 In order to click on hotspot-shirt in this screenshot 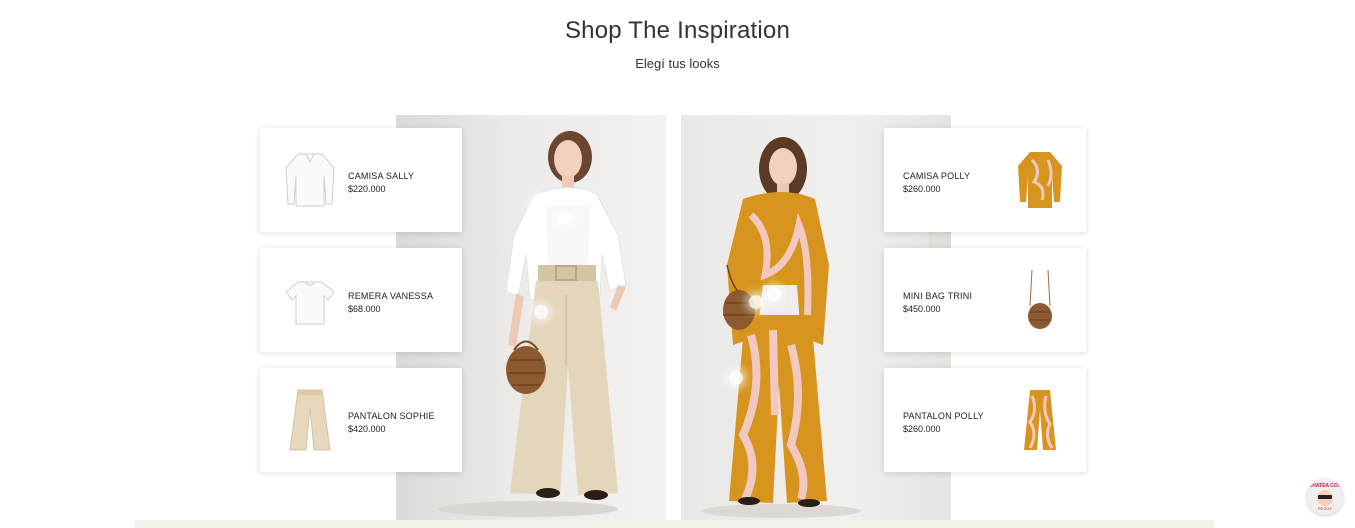, I will do `click(538, 205)`.